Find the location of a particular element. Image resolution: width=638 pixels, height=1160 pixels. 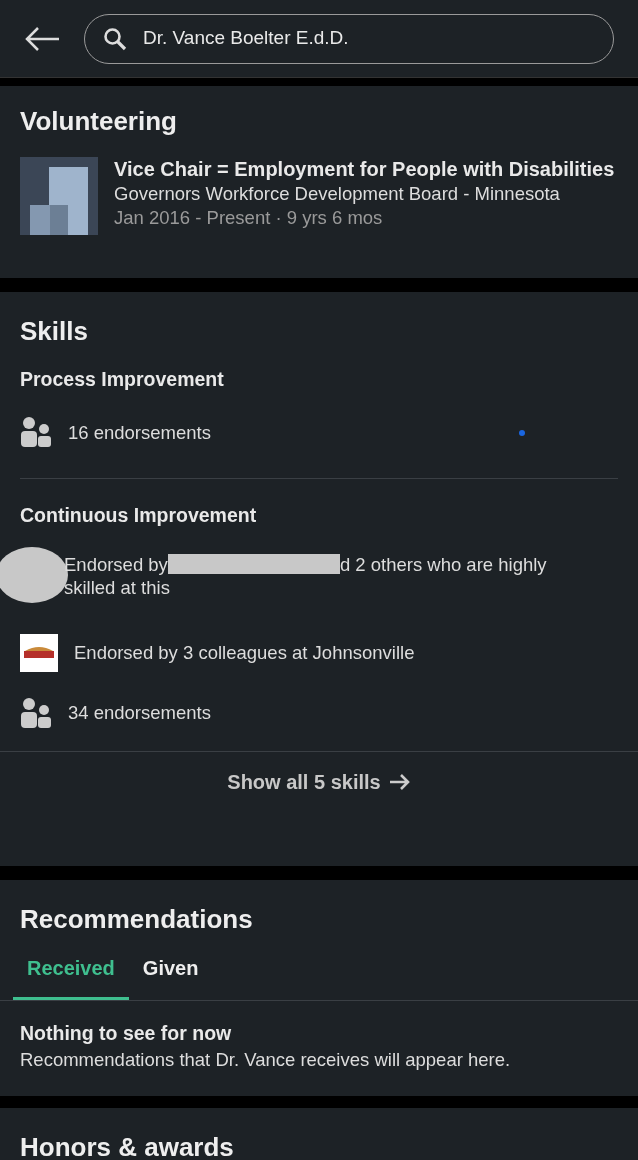

empty-title: Nothing to see for now is located at coordinates (126, 1033).